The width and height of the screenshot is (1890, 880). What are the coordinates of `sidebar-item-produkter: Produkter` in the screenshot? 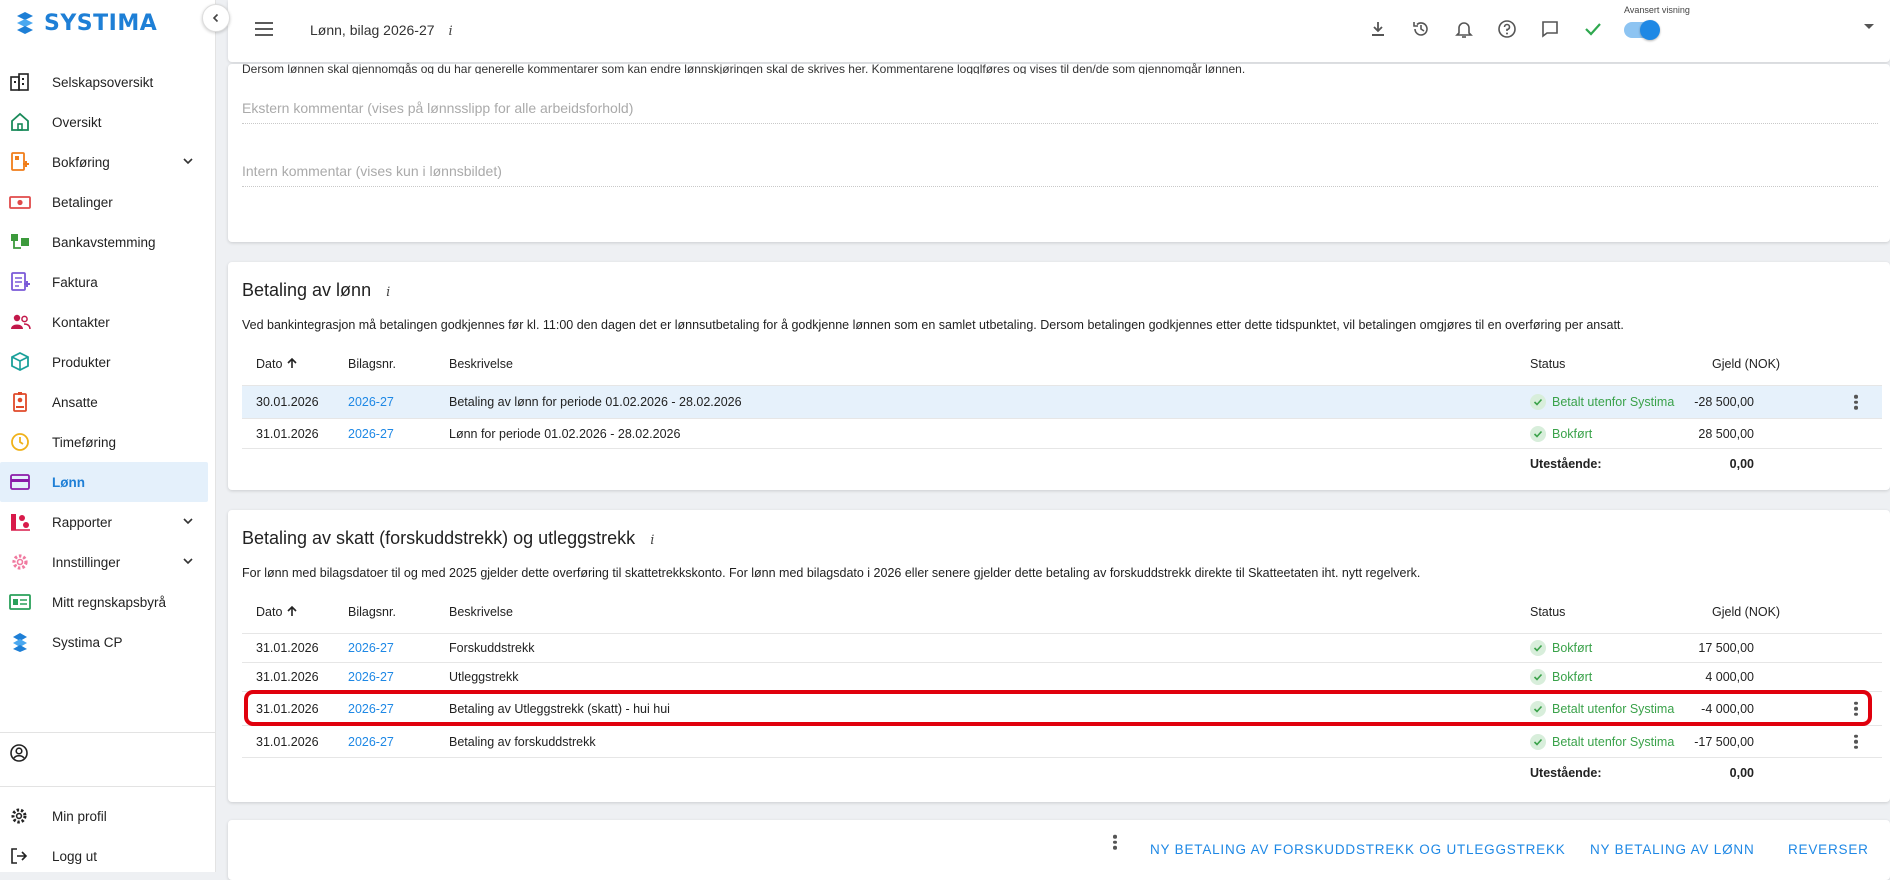 It's located at (108, 362).